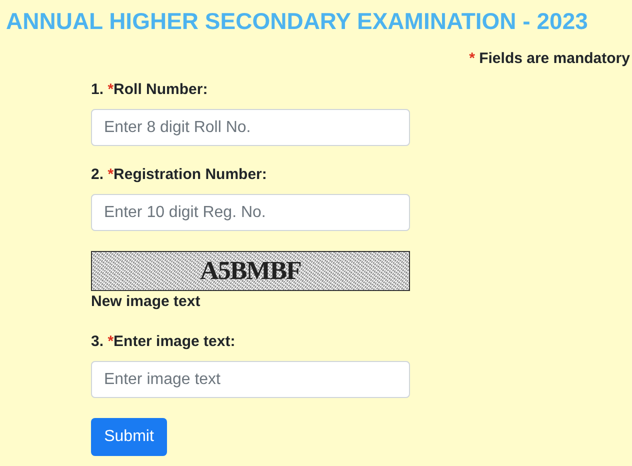 This screenshot has width=632, height=466. Describe the element at coordinates (149, 90) in the screenshot. I see `field-label: 1. *Roll Number:` at that location.